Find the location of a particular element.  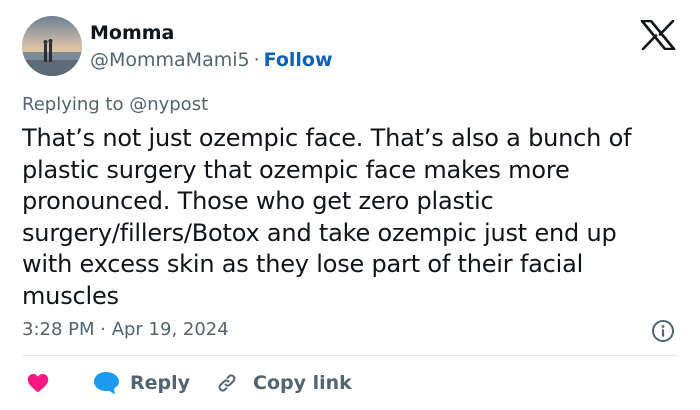

link-icon is located at coordinates (227, 383).